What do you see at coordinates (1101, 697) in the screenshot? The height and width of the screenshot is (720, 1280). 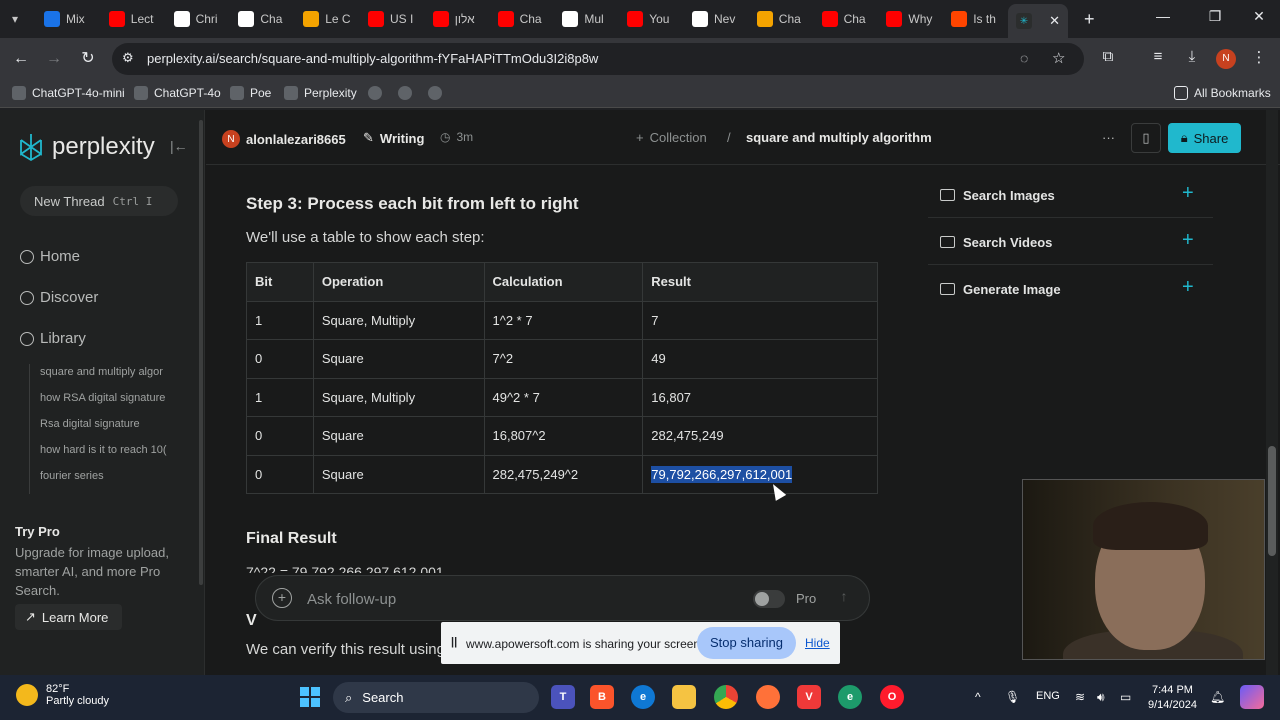 I see `volume-icon: 🔊︎` at bounding box center [1101, 697].